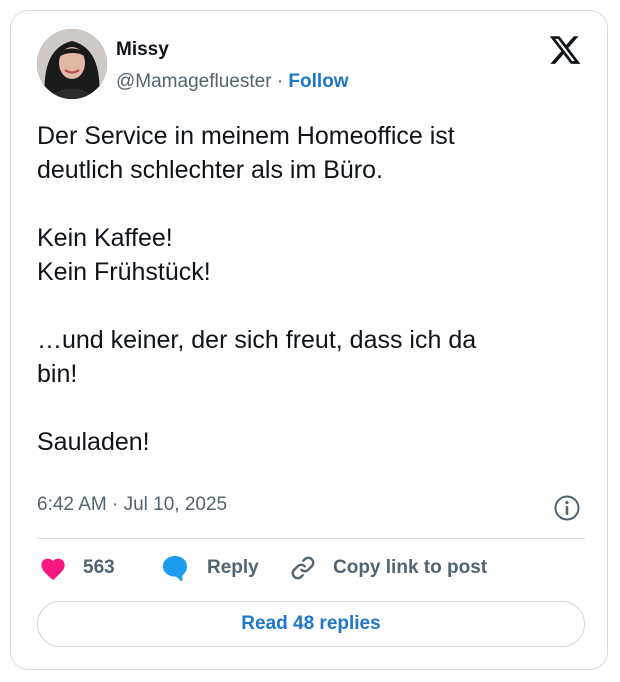 The image size is (620, 682). Describe the element at coordinates (53, 568) in the screenshot. I see `heart-icon` at that location.